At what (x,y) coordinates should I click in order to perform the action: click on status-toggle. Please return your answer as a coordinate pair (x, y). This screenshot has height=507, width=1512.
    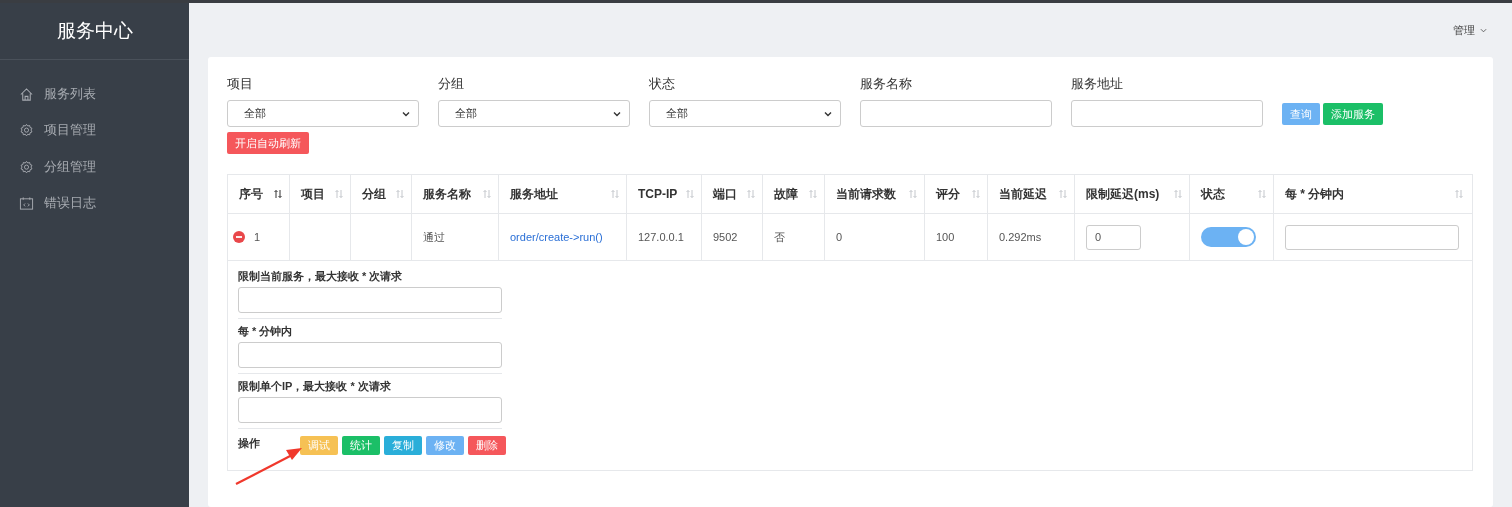
    Looking at the image, I should click on (1228, 237).